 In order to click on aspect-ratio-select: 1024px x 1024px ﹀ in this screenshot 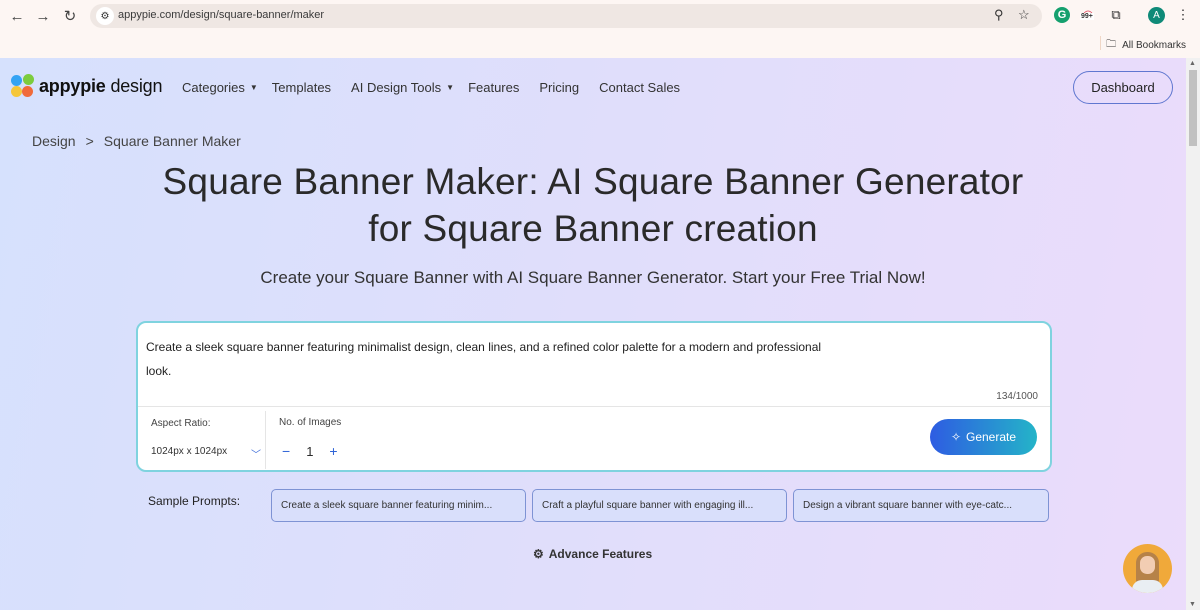, I will do `click(206, 453)`.